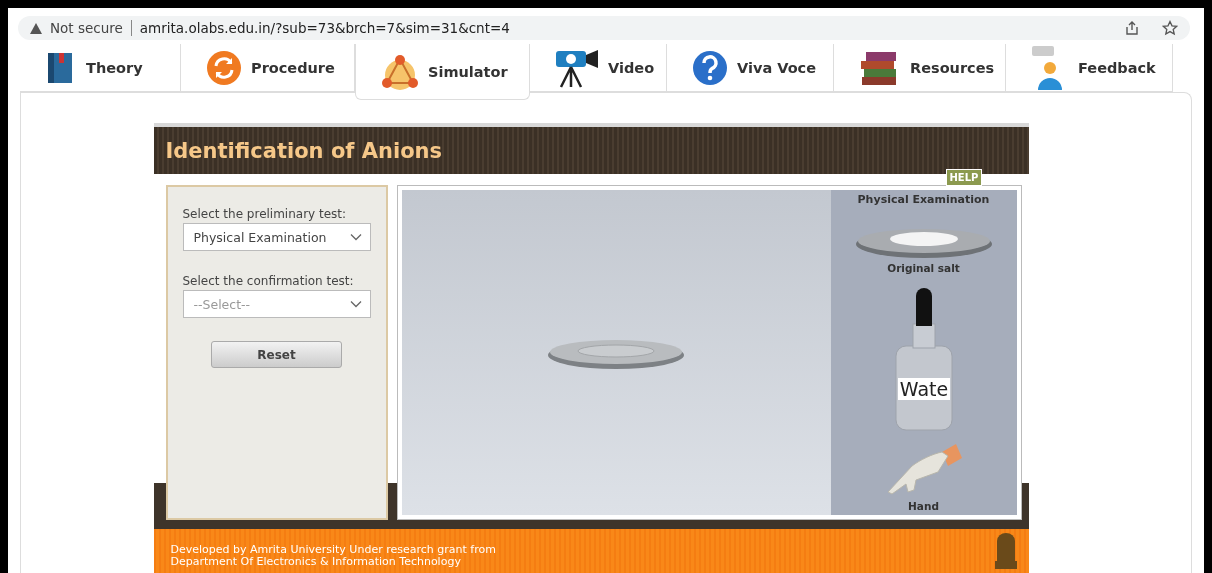 The image size is (1212, 573). Describe the element at coordinates (750, 68) in the screenshot. I see `tab: Viva Voce` at that location.